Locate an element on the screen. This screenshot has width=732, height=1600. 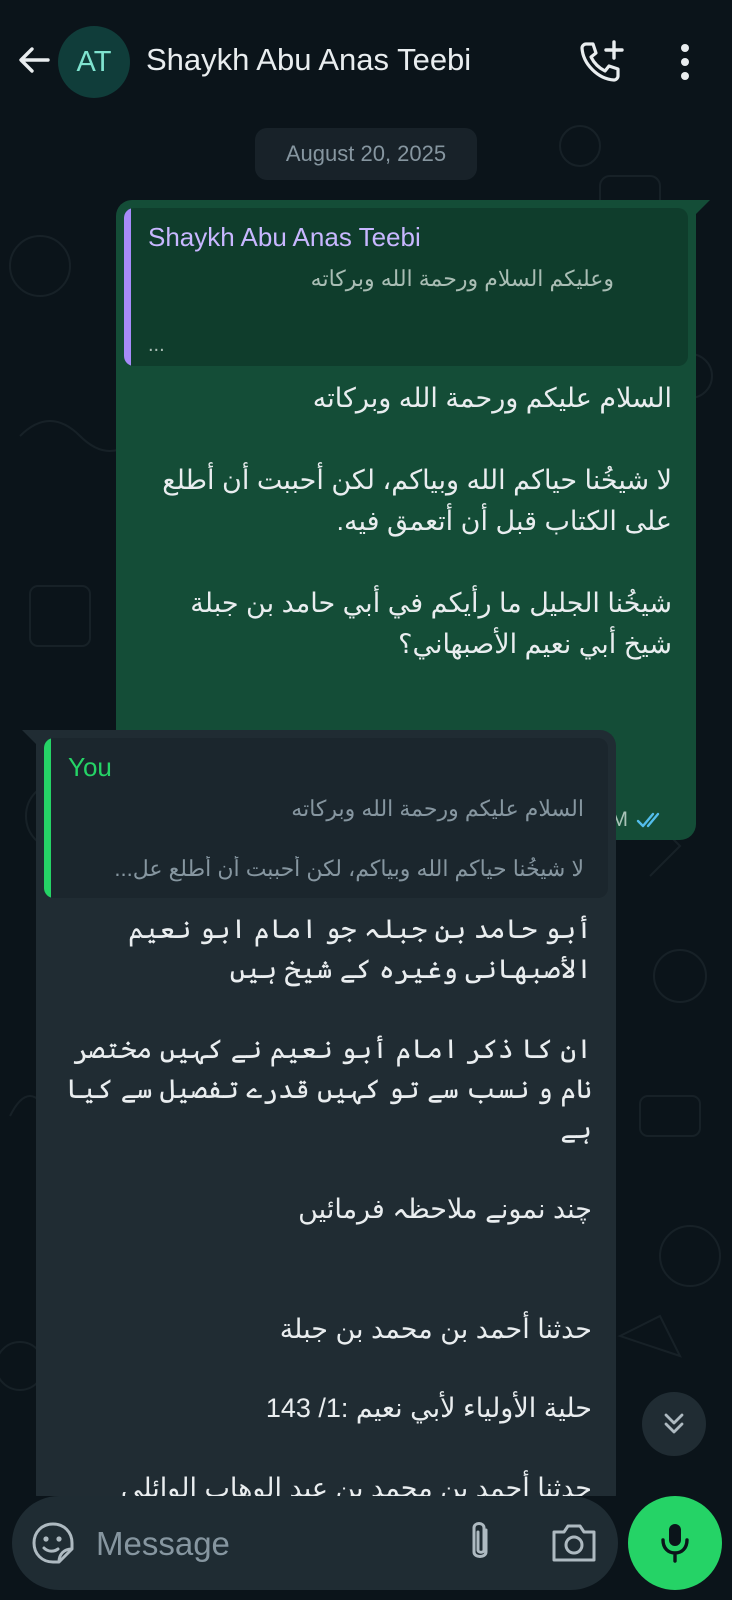
voice-message-button is located at coordinates (675, 1543).